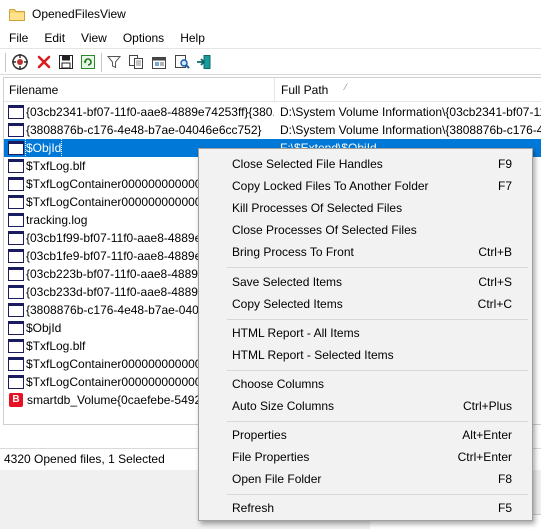  Describe the element at coordinates (115, 292) in the screenshot. I see `row-filename: {03cb233d-bf07-11f0-aae8-4889e` at that location.